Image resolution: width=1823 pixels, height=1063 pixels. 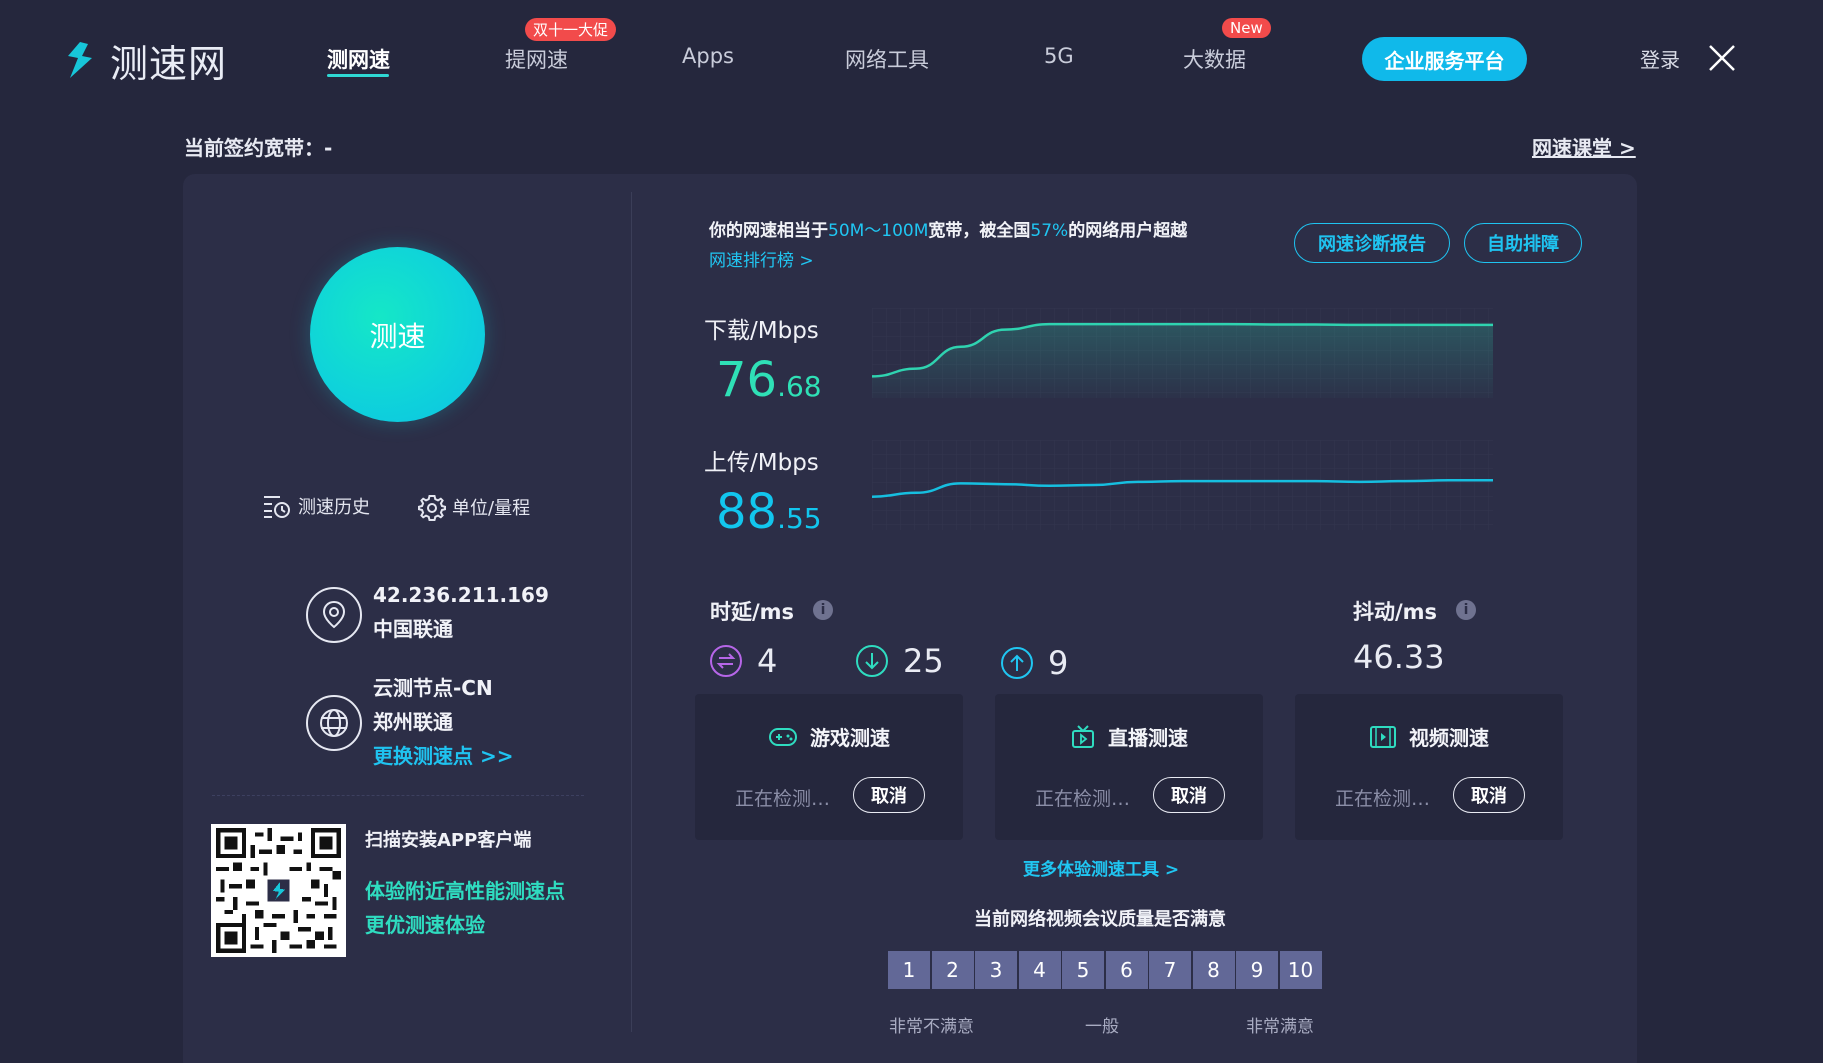 I want to click on close-icon, so click(x=1722, y=58).